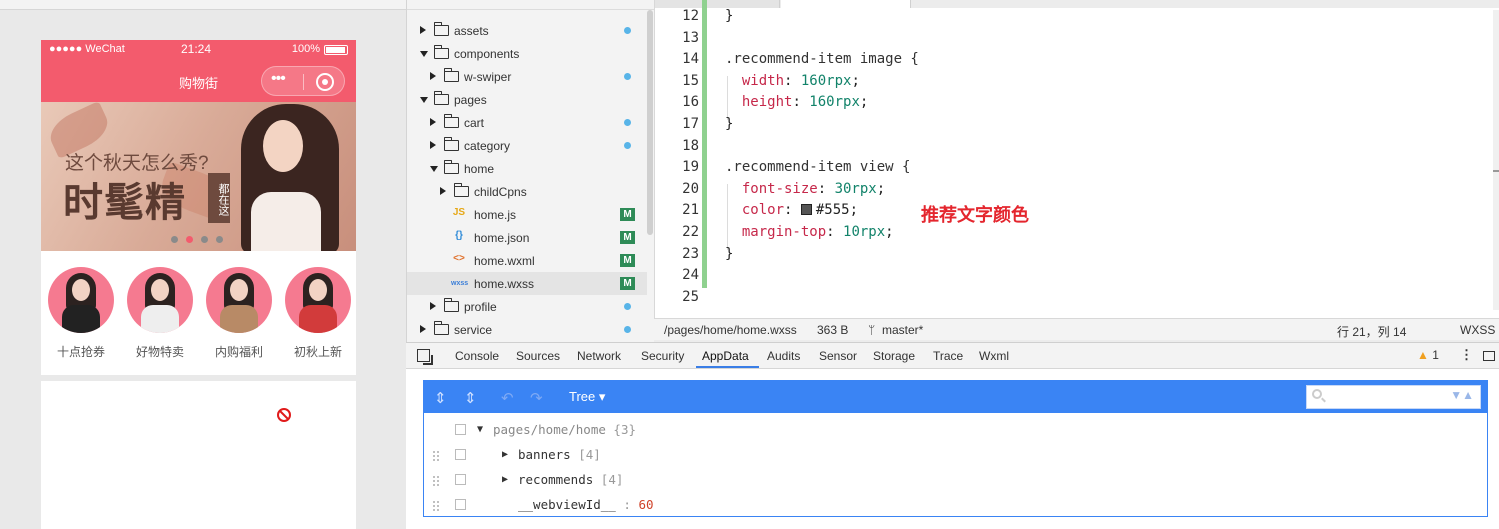  Describe the element at coordinates (894, 356) in the screenshot. I see `tab-storage: Storage` at that location.